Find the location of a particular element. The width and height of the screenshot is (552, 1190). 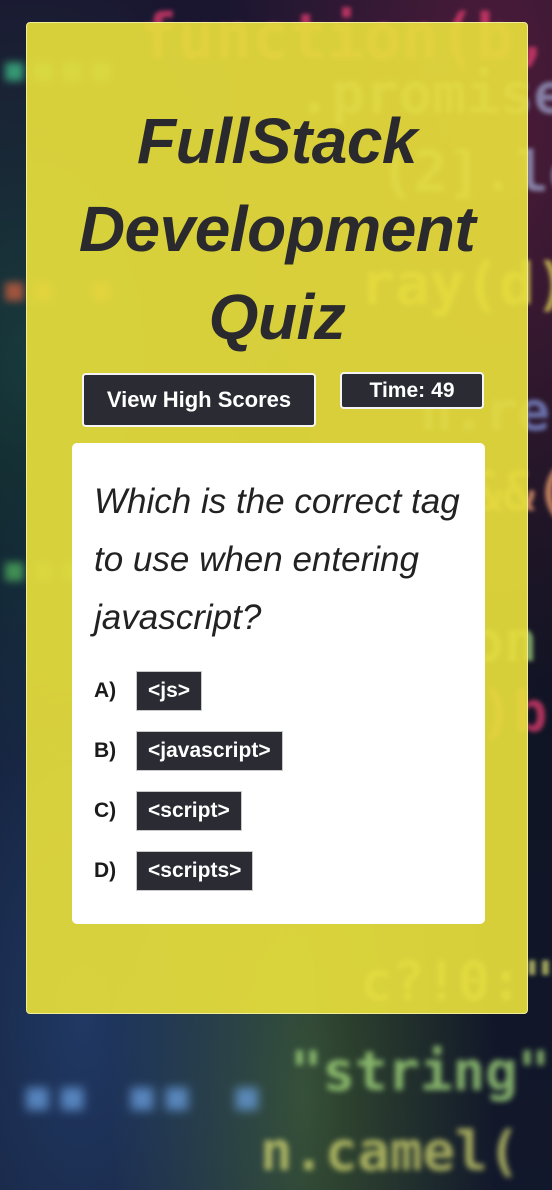

quiz-title-line-2: Development is located at coordinates (277, 229).